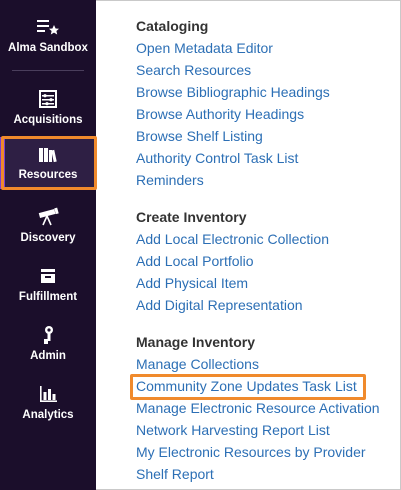  I want to click on menu-link-authority-control-task-list: Authority Control Task List, so click(217, 158).